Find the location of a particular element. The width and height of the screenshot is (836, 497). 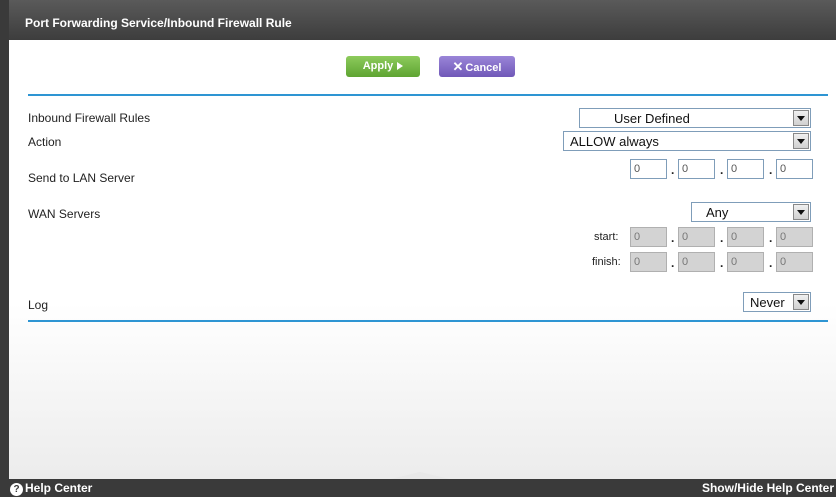

action-select: ALLOW always is located at coordinates (687, 141).